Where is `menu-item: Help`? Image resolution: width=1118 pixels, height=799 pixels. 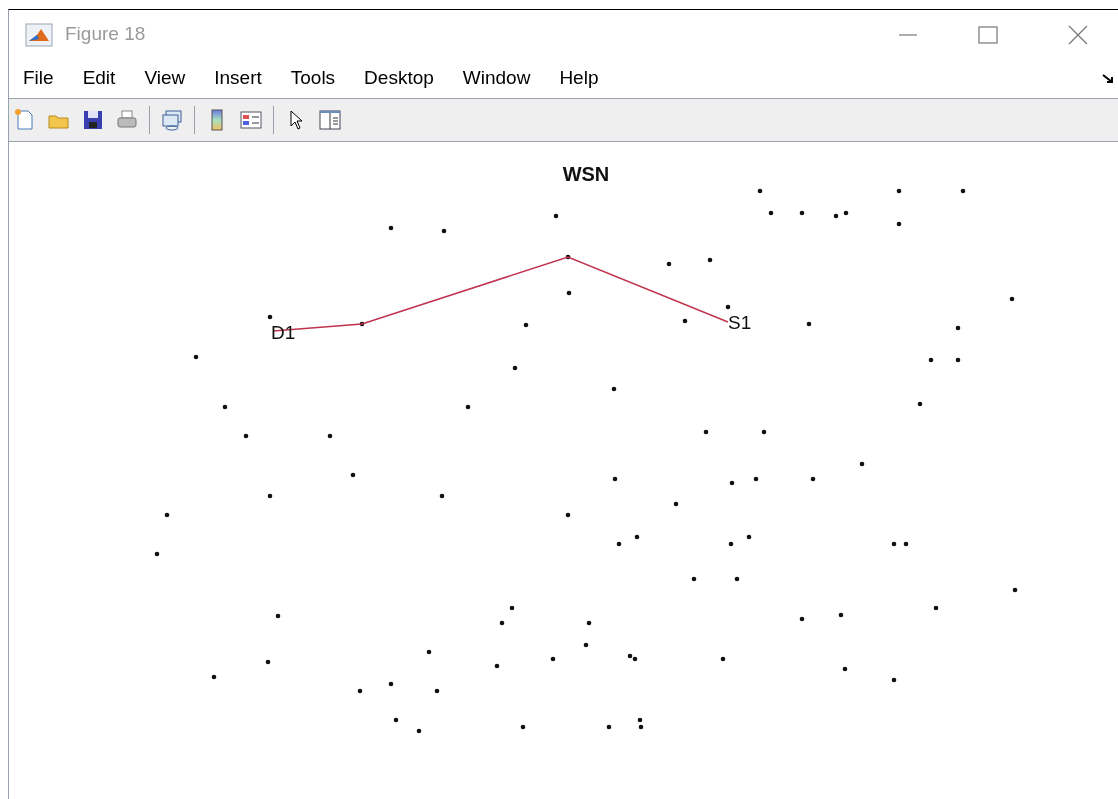
menu-item: Help is located at coordinates (579, 78).